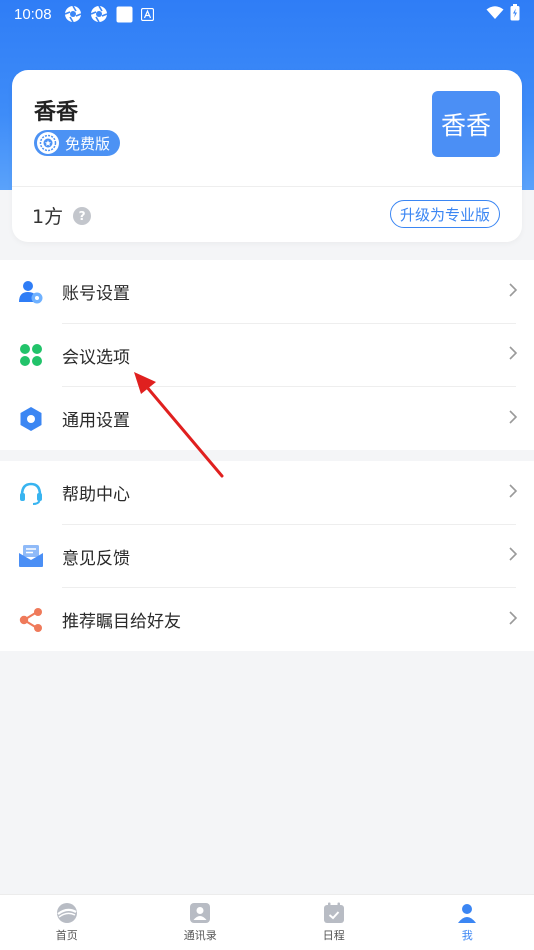 The height and width of the screenshot is (950, 534). I want to click on a-badge-icon, so click(147, 14).